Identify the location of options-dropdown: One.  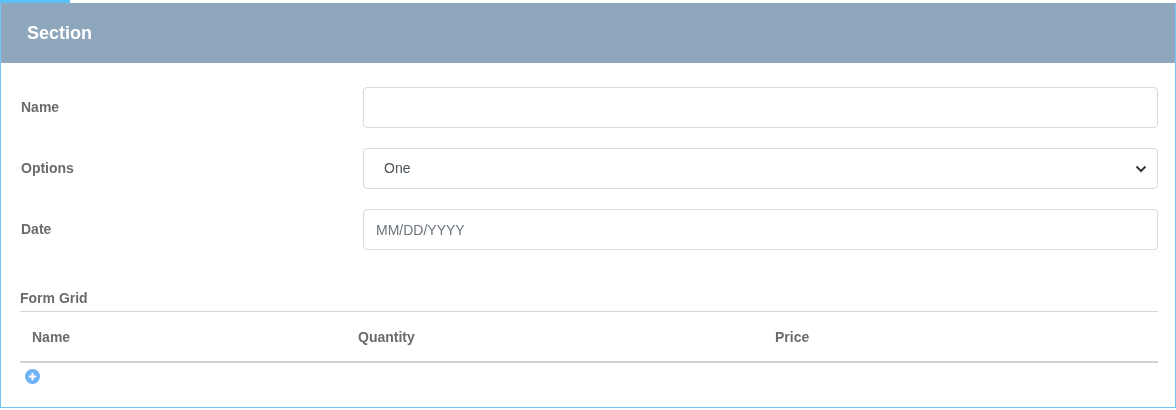
(760, 168).